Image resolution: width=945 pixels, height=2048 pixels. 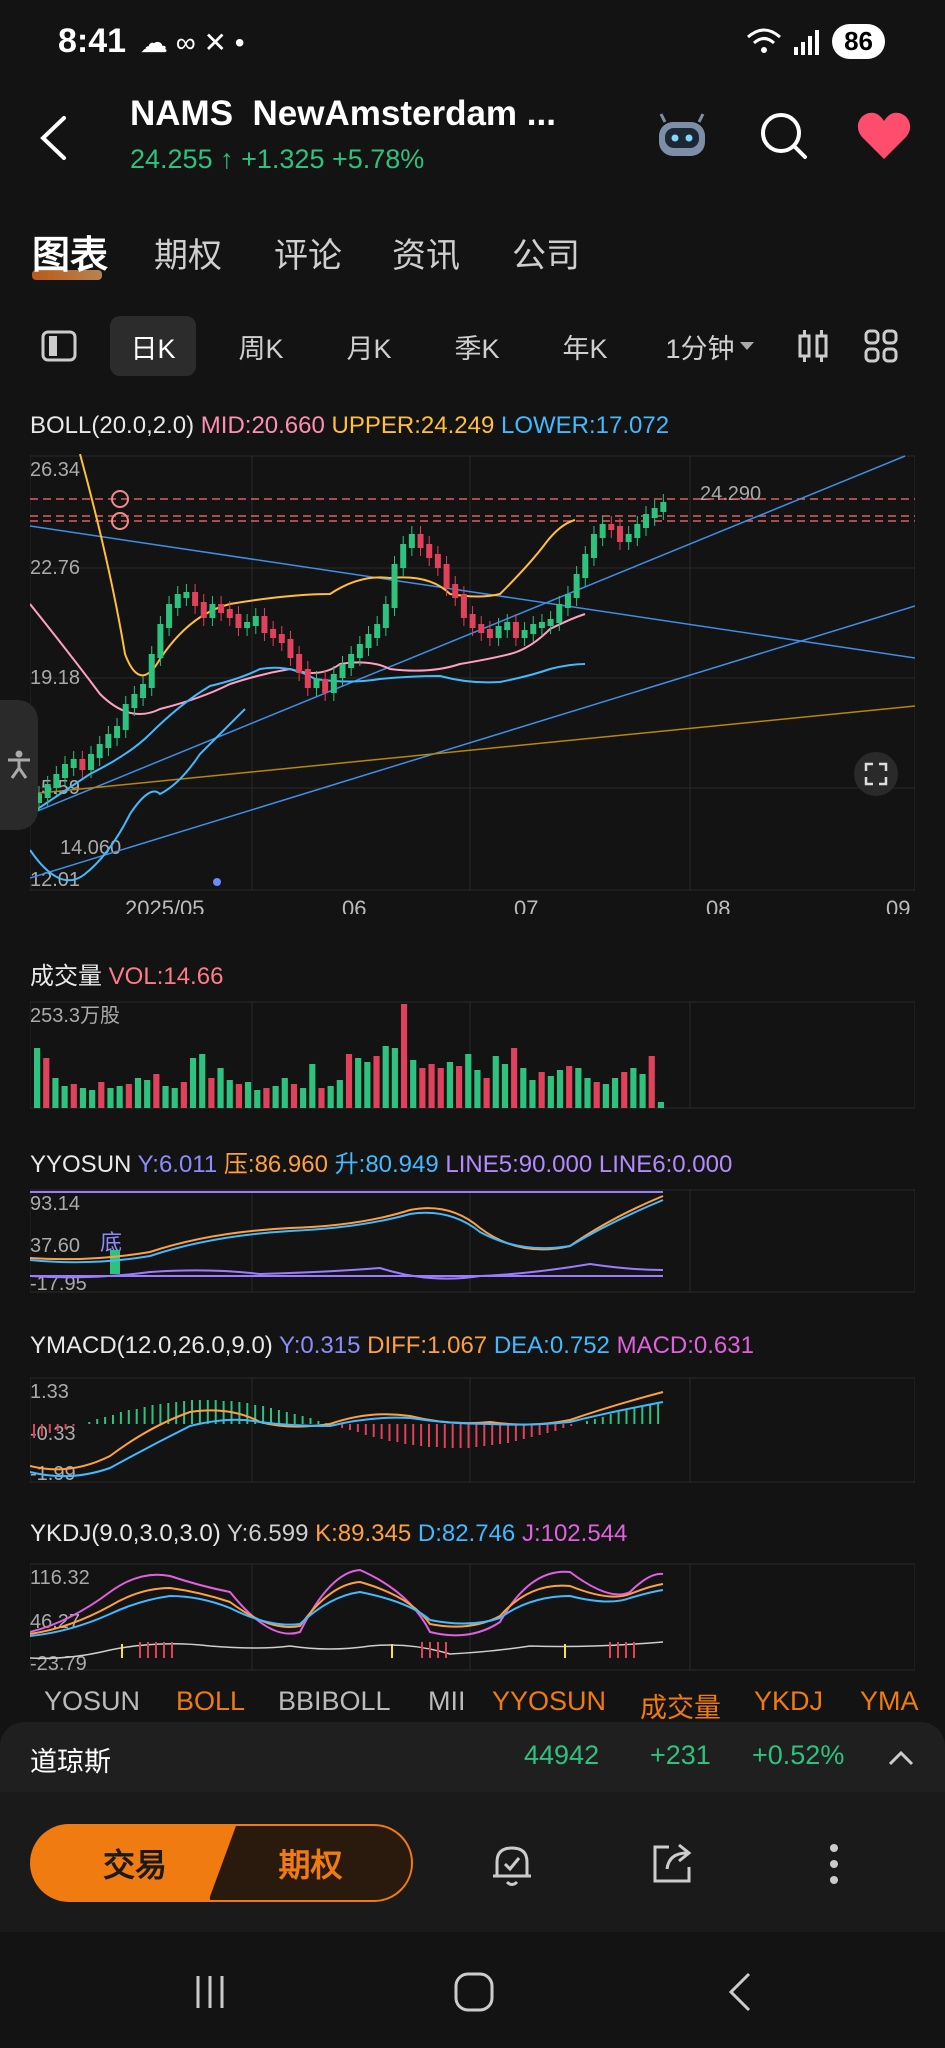 I want to click on period-month: 月K, so click(x=369, y=346).